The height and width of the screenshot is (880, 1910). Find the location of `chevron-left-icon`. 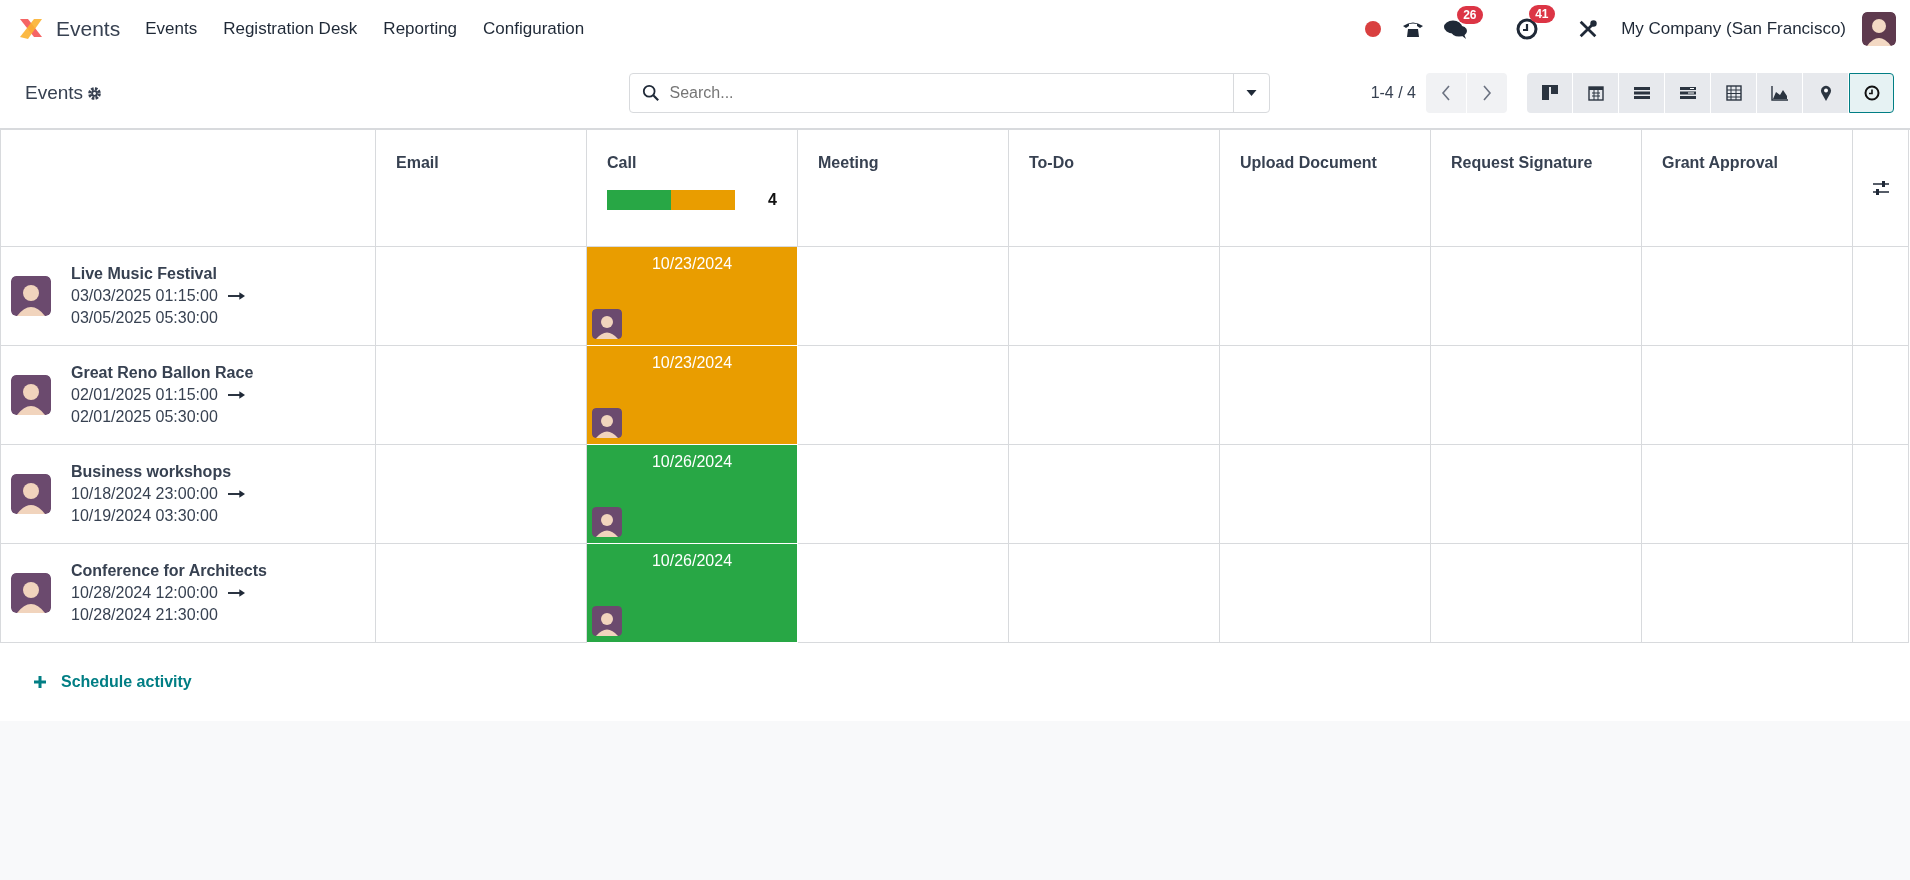

chevron-left-icon is located at coordinates (1446, 93).